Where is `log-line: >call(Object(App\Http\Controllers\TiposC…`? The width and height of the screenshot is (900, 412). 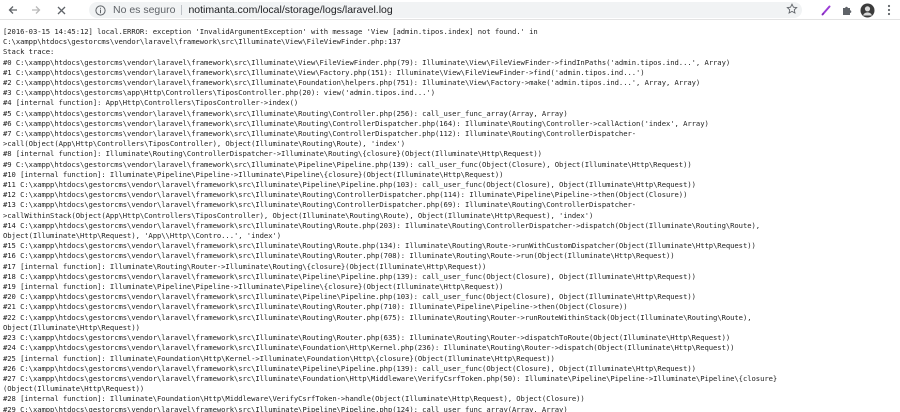
log-line: >call(Object(App\Http\Controllers\TiposC… is located at coordinates (204, 144).